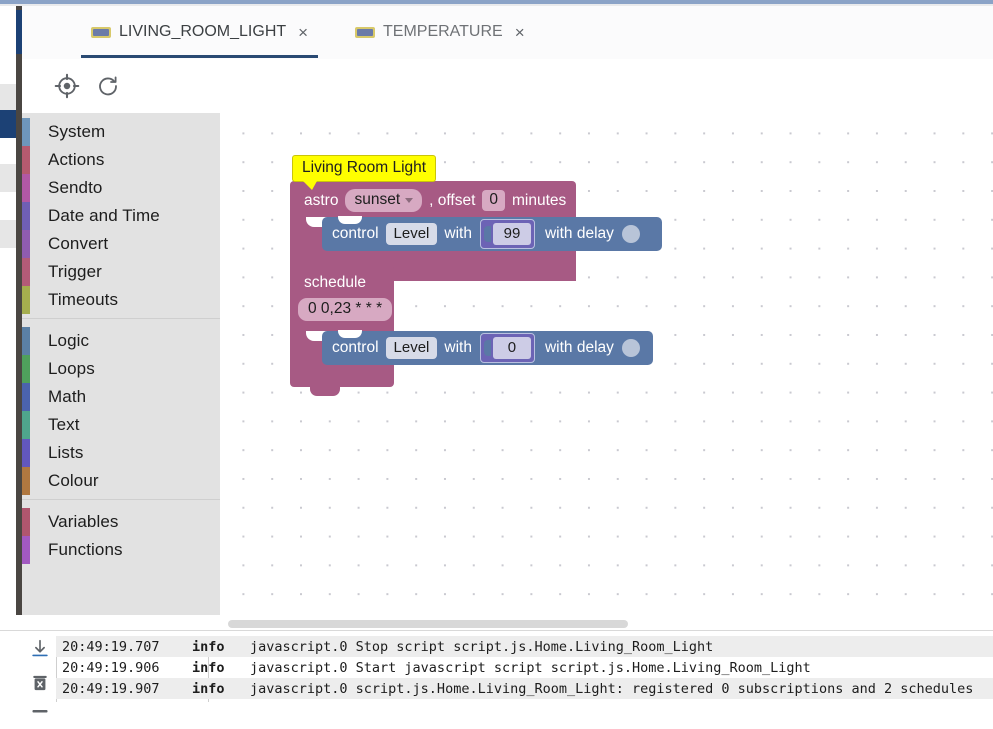  Describe the element at coordinates (121, 132) in the screenshot. I see `sidebar-item-system: System` at that location.